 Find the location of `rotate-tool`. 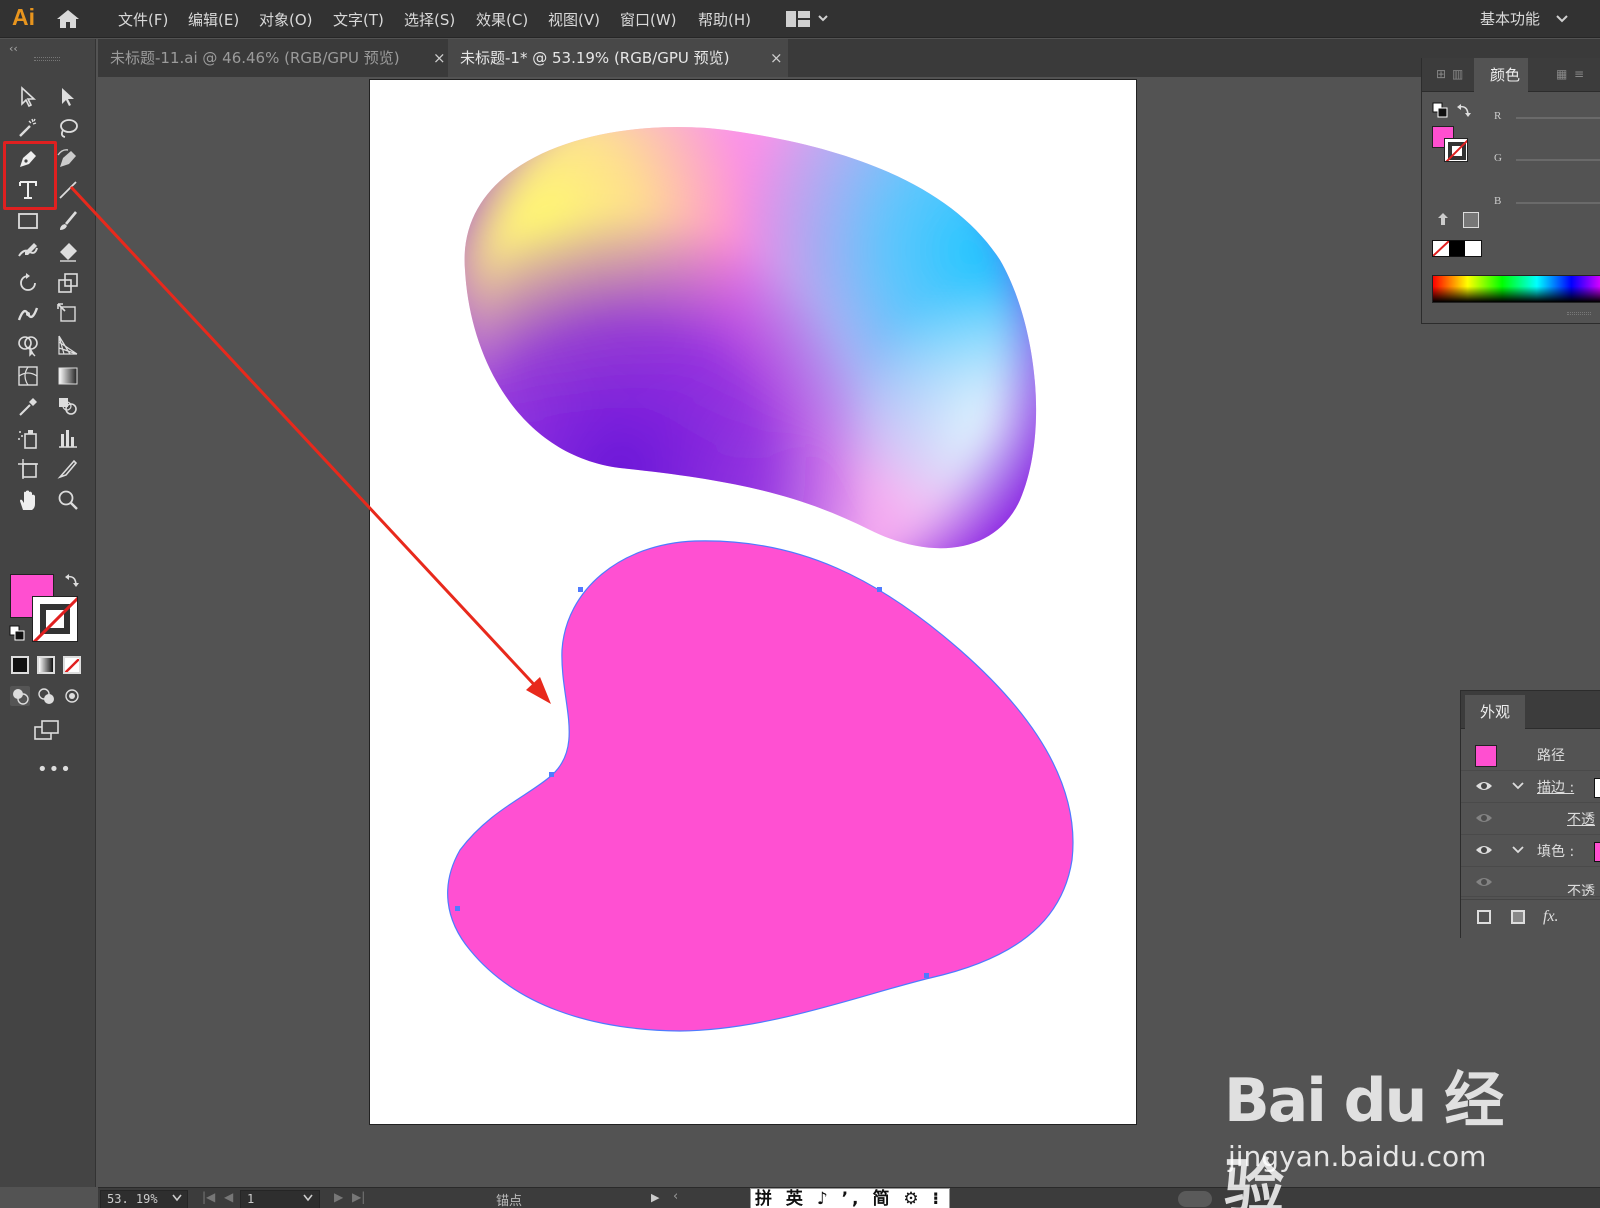

rotate-tool is located at coordinates (28, 283).